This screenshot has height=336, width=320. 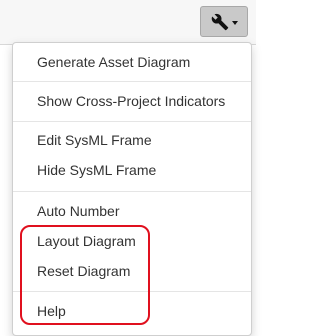 What do you see at coordinates (86, 241) in the screenshot?
I see `menu-item-layout-diagram: Layout Diagram` at bounding box center [86, 241].